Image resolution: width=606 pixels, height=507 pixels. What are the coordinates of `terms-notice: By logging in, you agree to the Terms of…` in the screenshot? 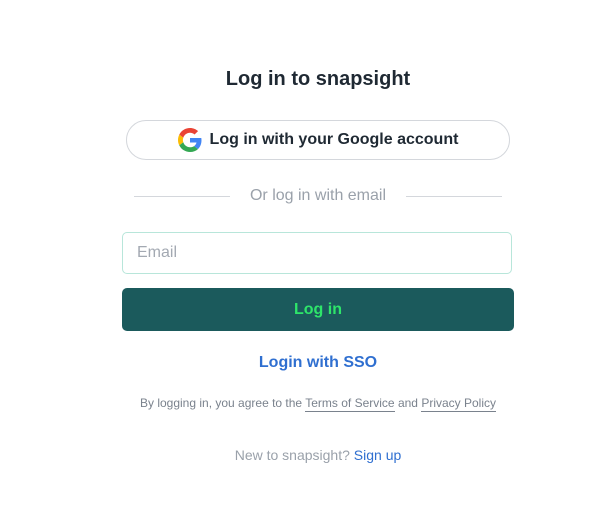 It's located at (303, 404).